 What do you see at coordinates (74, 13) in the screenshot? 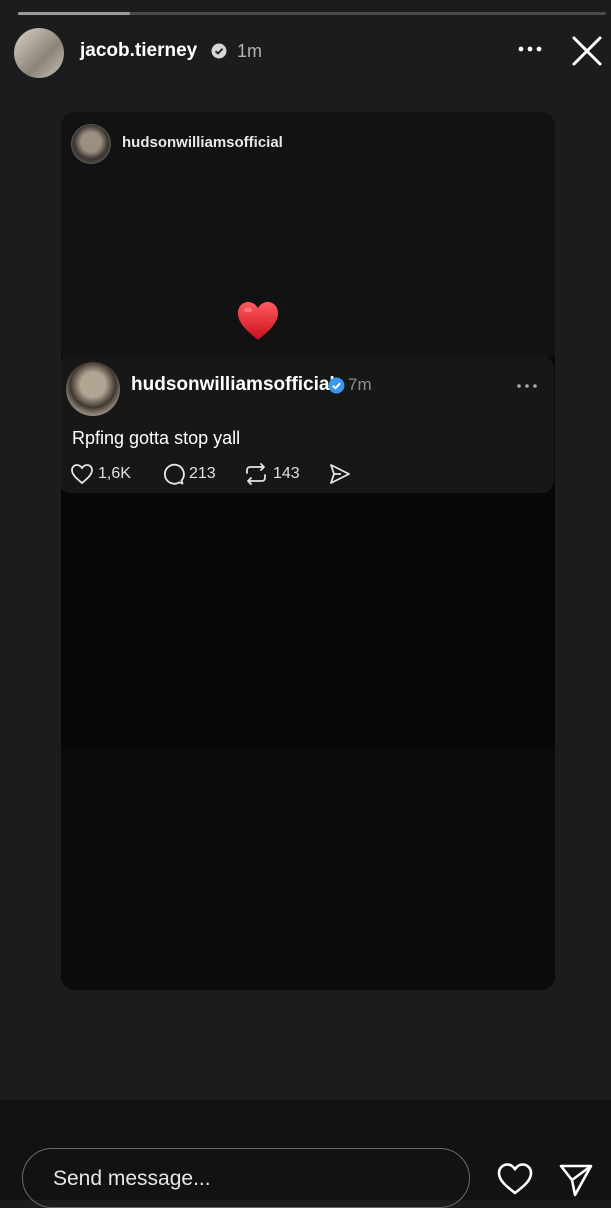
I see `story-progress-fill` at bounding box center [74, 13].